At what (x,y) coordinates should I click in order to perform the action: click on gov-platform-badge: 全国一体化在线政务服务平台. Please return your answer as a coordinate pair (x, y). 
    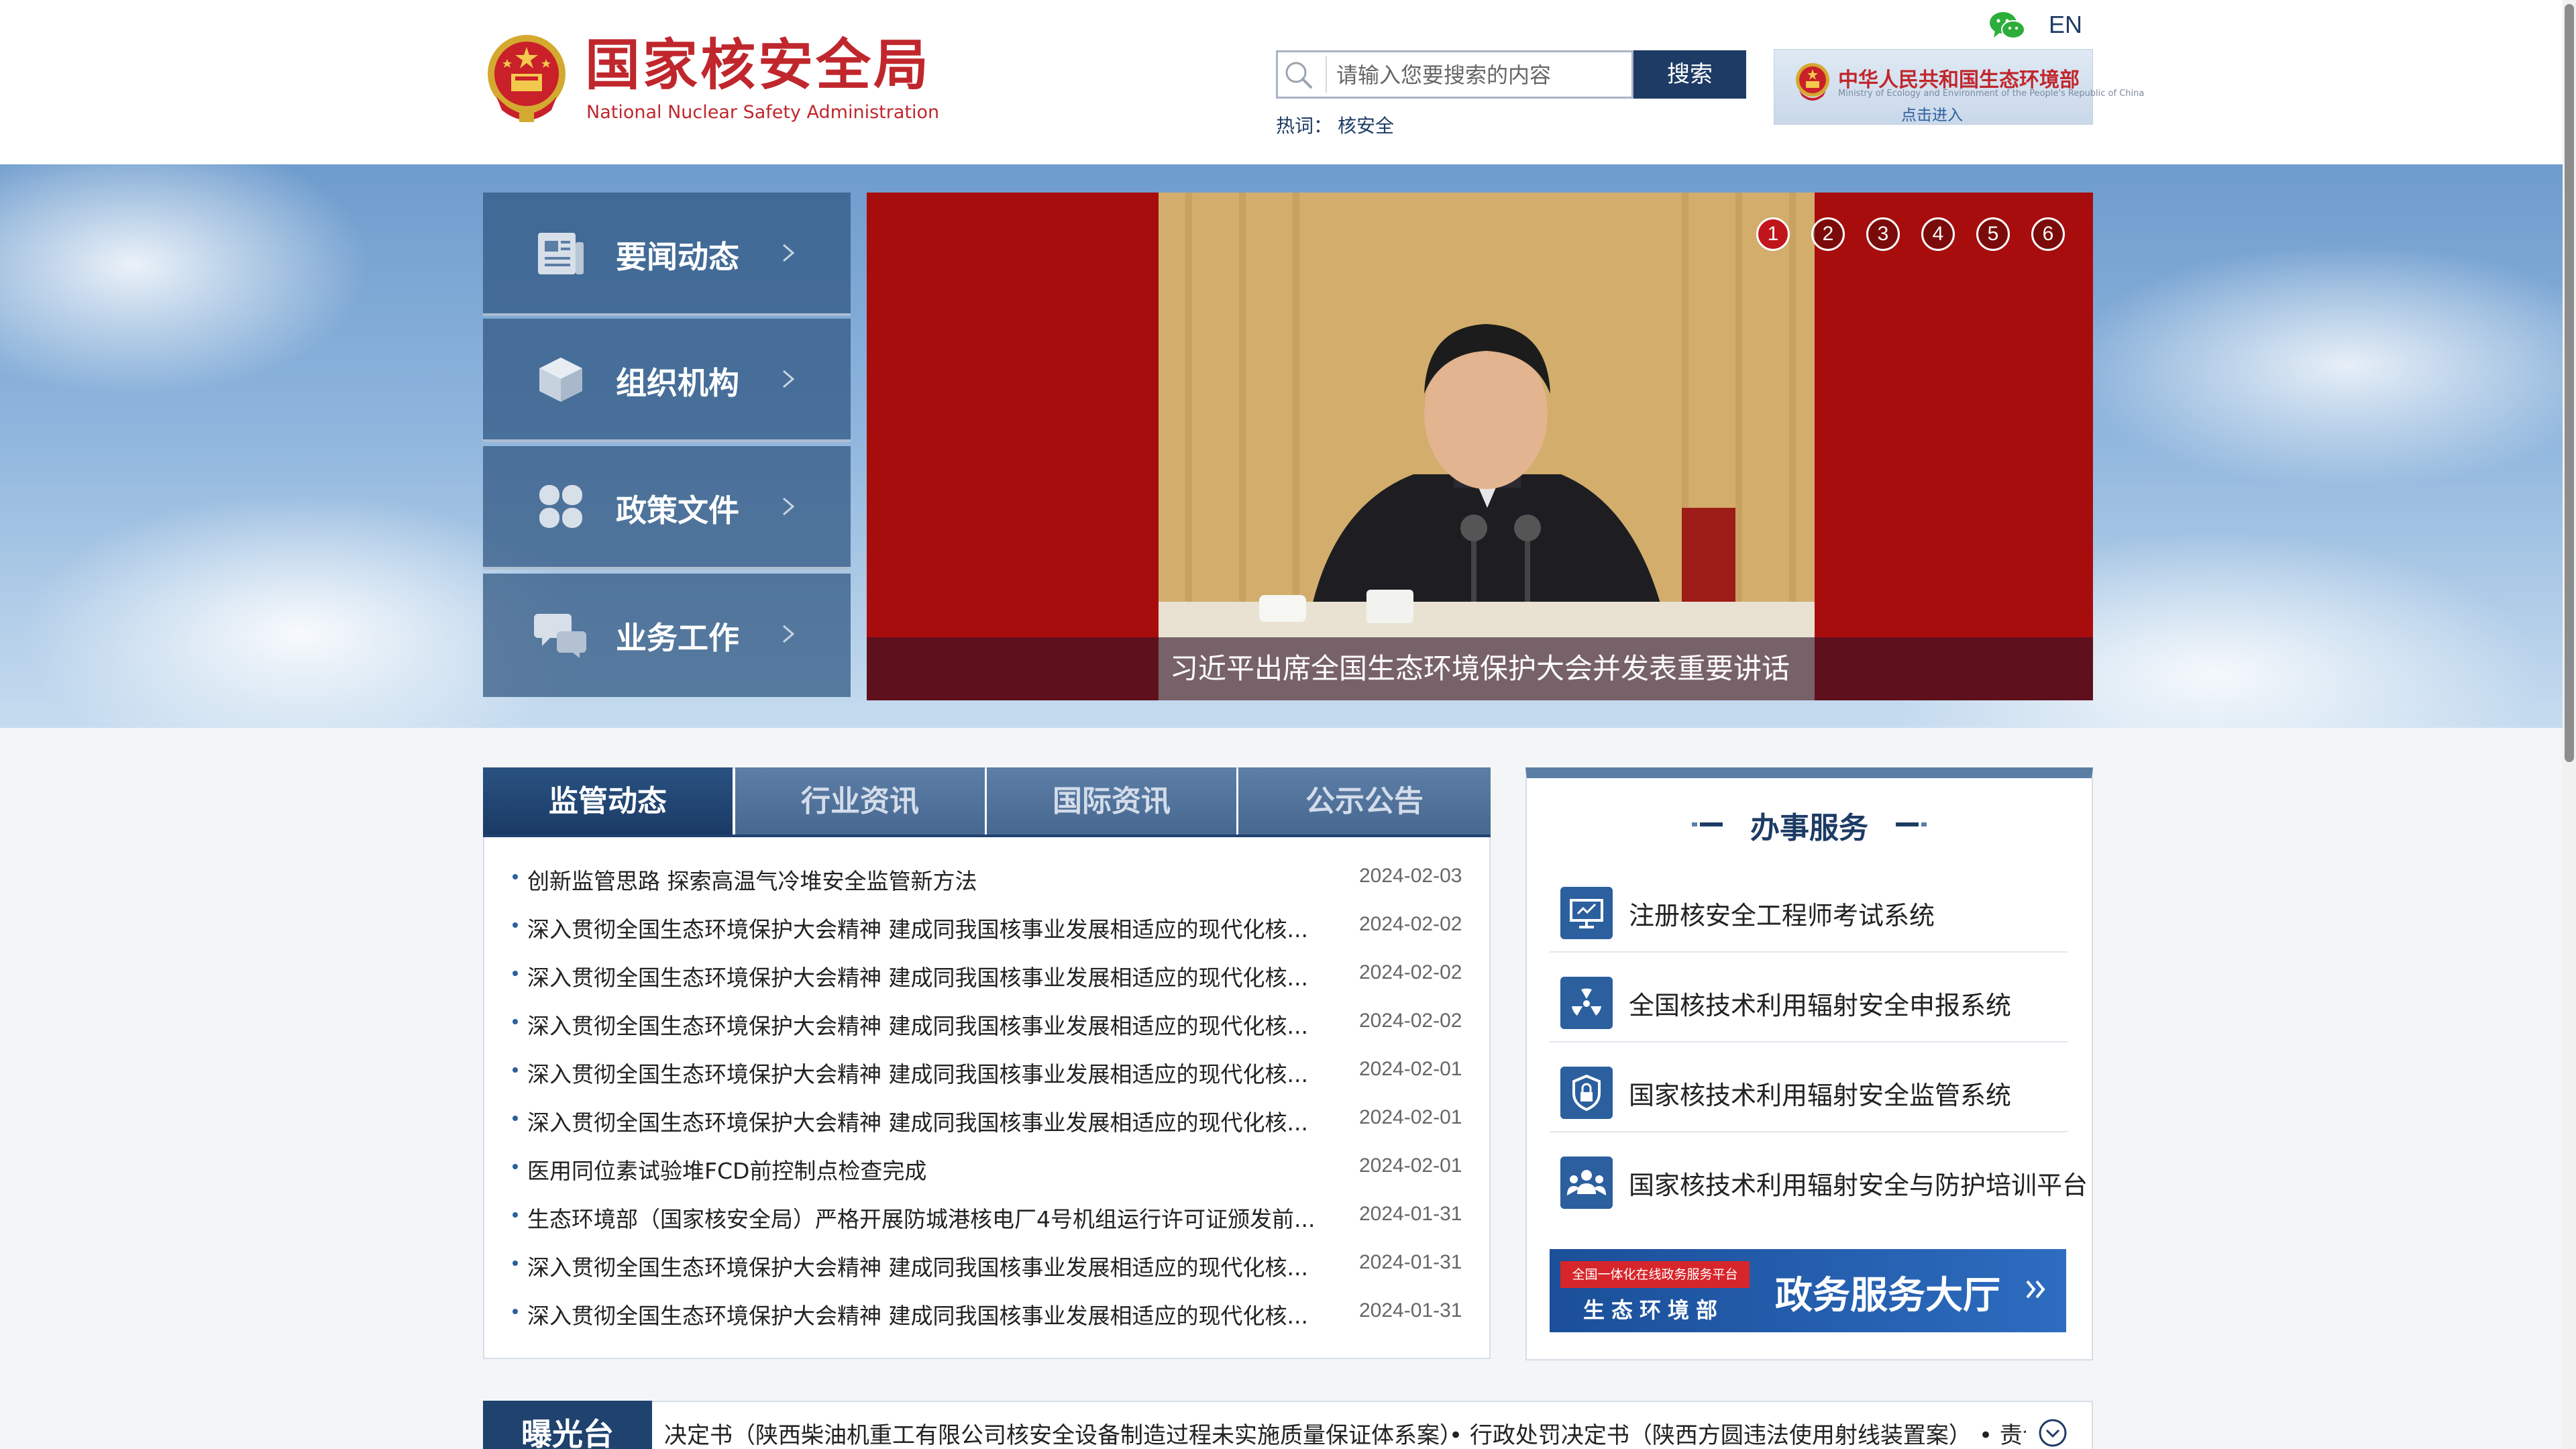
    Looking at the image, I should click on (1655, 1274).